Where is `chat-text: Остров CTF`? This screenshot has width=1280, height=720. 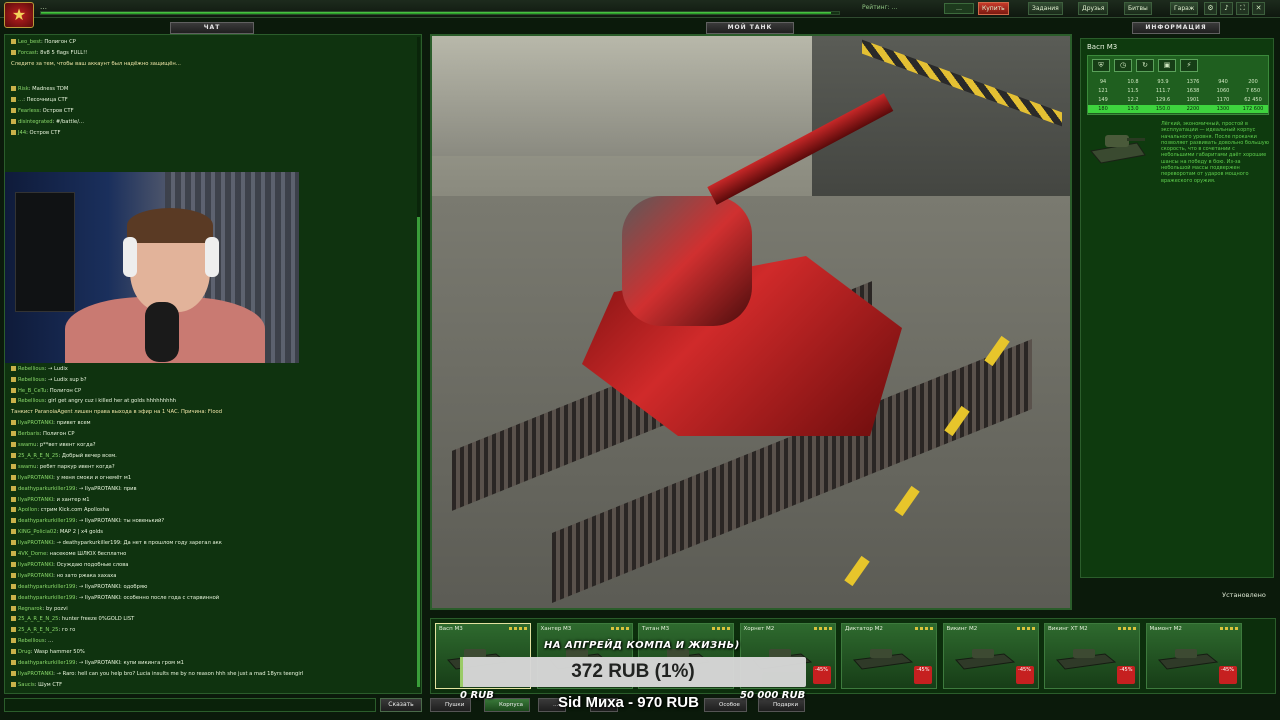 chat-text: Остров CTF is located at coordinates (58, 111).